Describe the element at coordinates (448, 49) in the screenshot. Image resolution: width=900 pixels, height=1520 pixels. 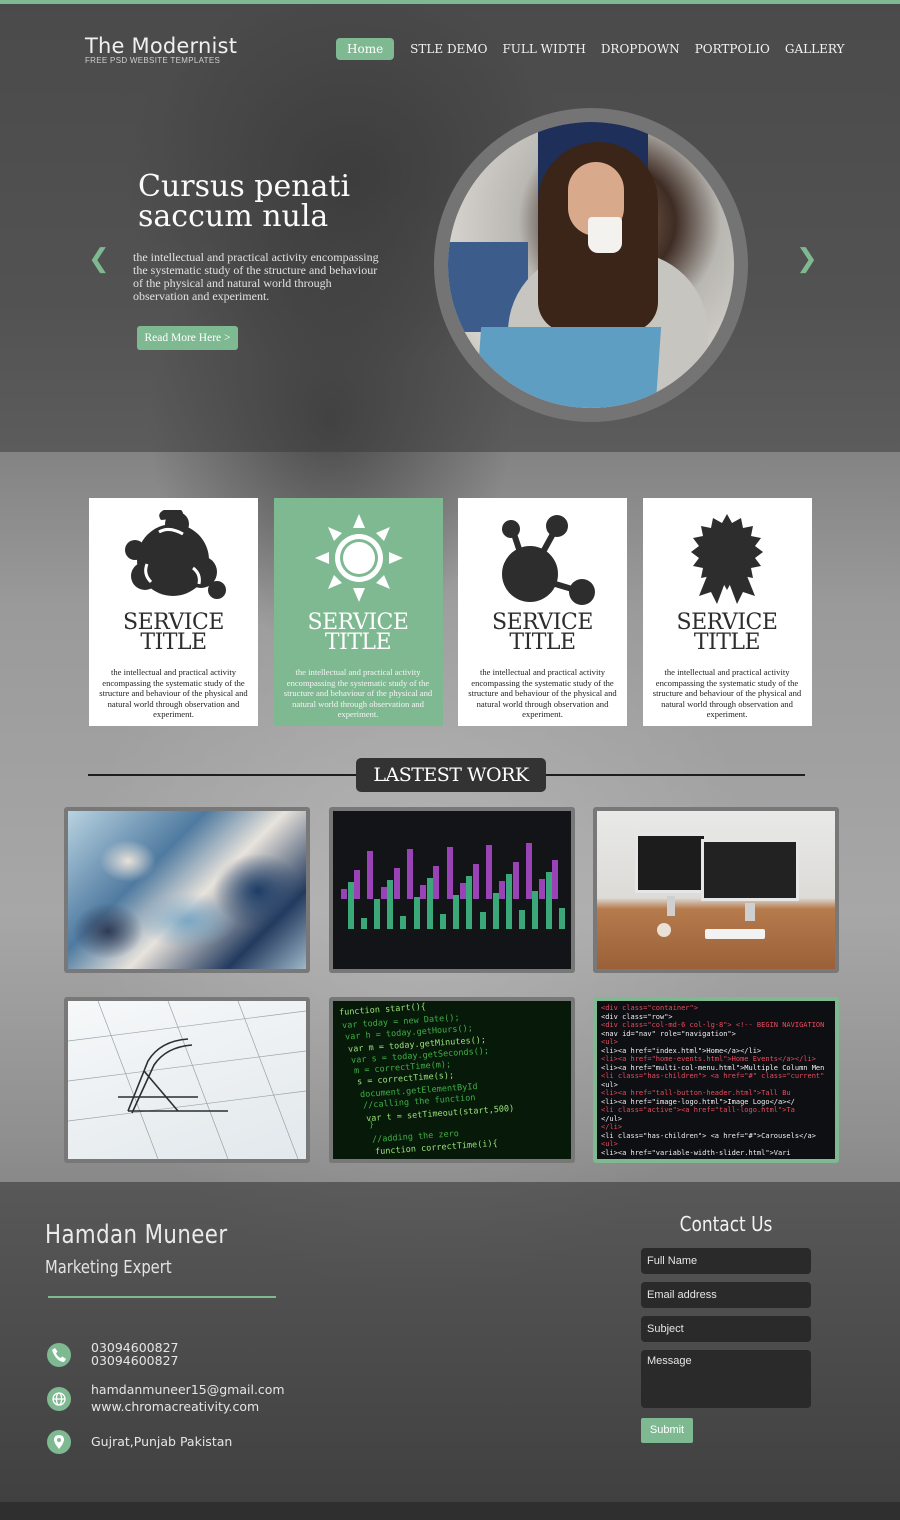
I see `nav-style-demo: STLE DEMO` at that location.